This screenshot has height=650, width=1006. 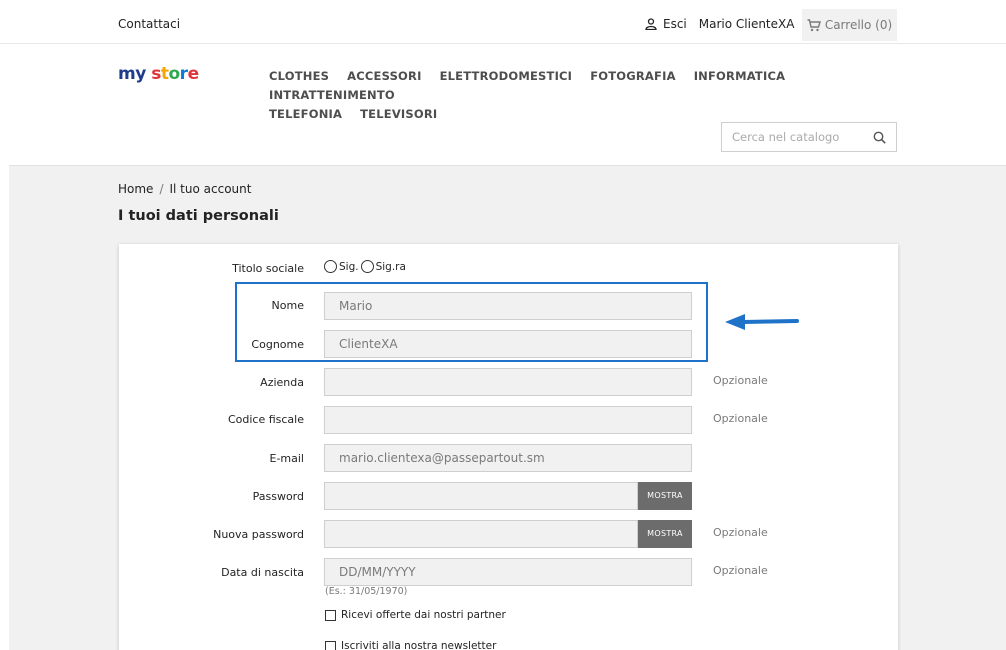 I want to click on company-field, so click(x=508, y=382).